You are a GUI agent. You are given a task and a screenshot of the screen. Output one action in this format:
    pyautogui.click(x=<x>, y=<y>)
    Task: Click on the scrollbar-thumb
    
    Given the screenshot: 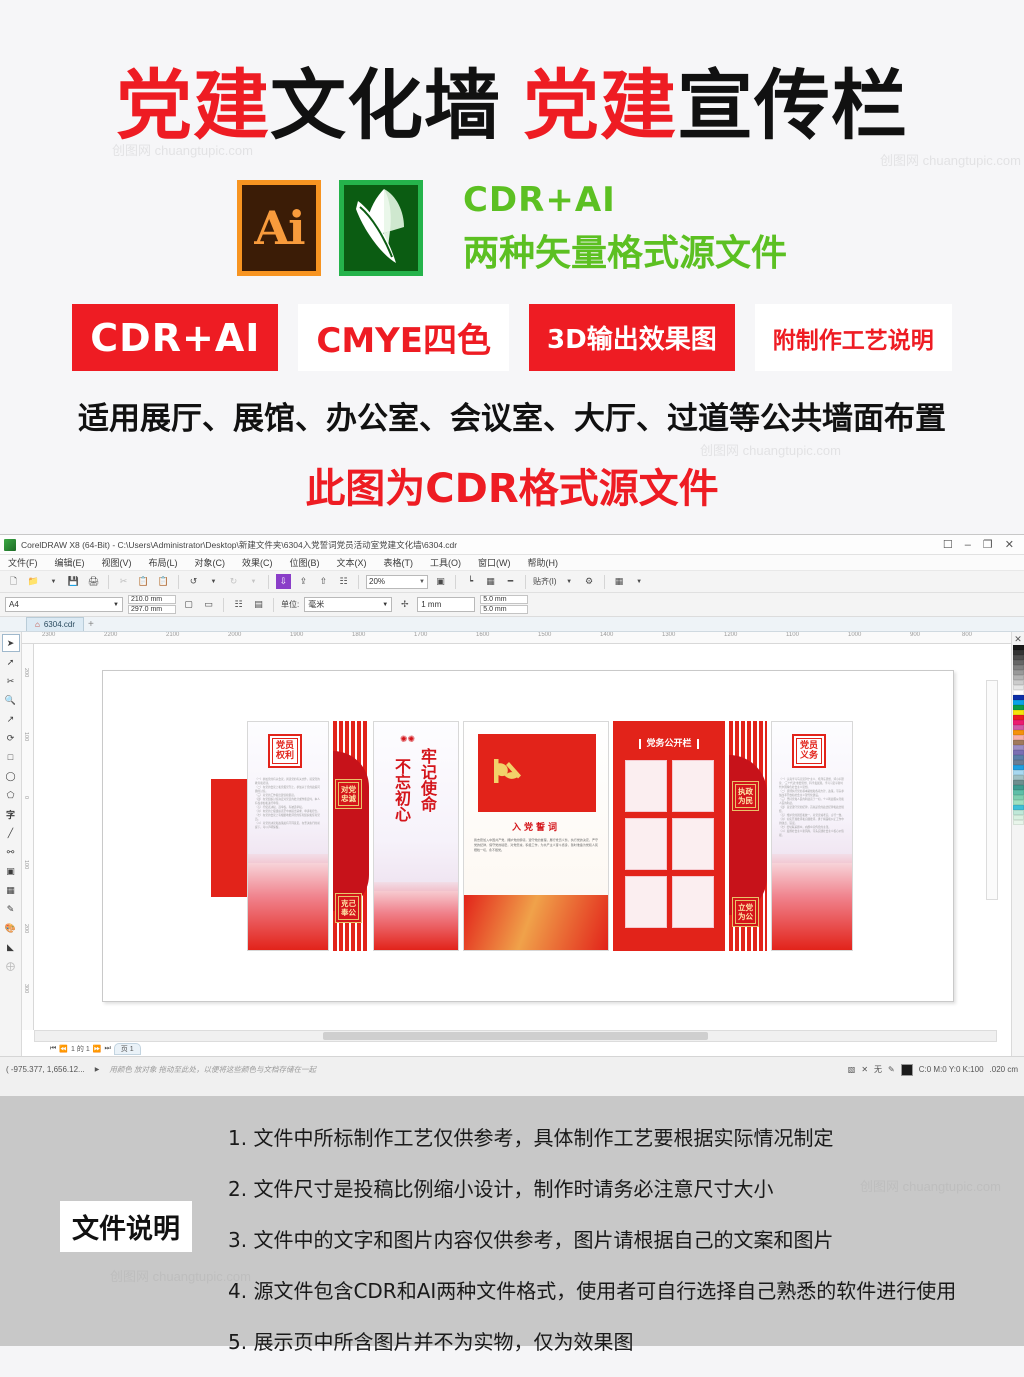 What is the action you would take?
    pyautogui.click(x=515, y=1036)
    